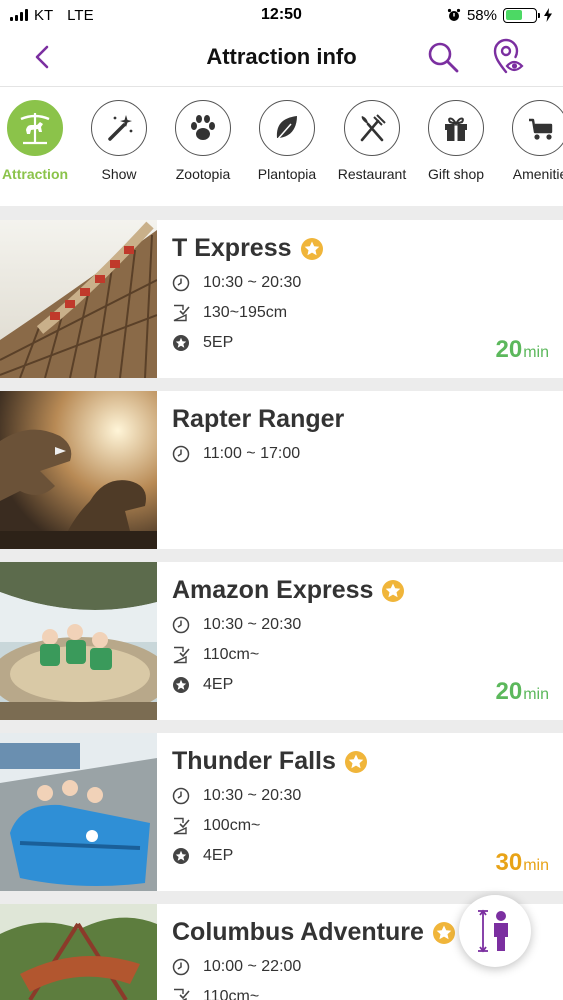 The height and width of the screenshot is (1000, 563). I want to click on attraction-name-text: Amazon Express, so click(273, 590).